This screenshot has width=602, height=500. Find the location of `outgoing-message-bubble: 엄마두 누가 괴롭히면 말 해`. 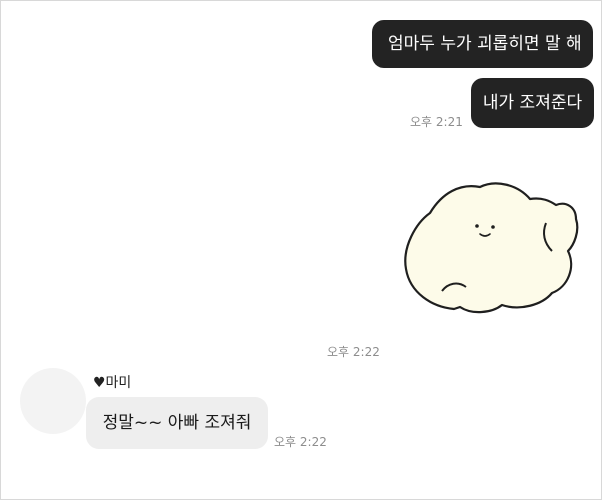

outgoing-message-bubble: 엄마두 누가 괴롭히면 말 해 is located at coordinates (482, 44).